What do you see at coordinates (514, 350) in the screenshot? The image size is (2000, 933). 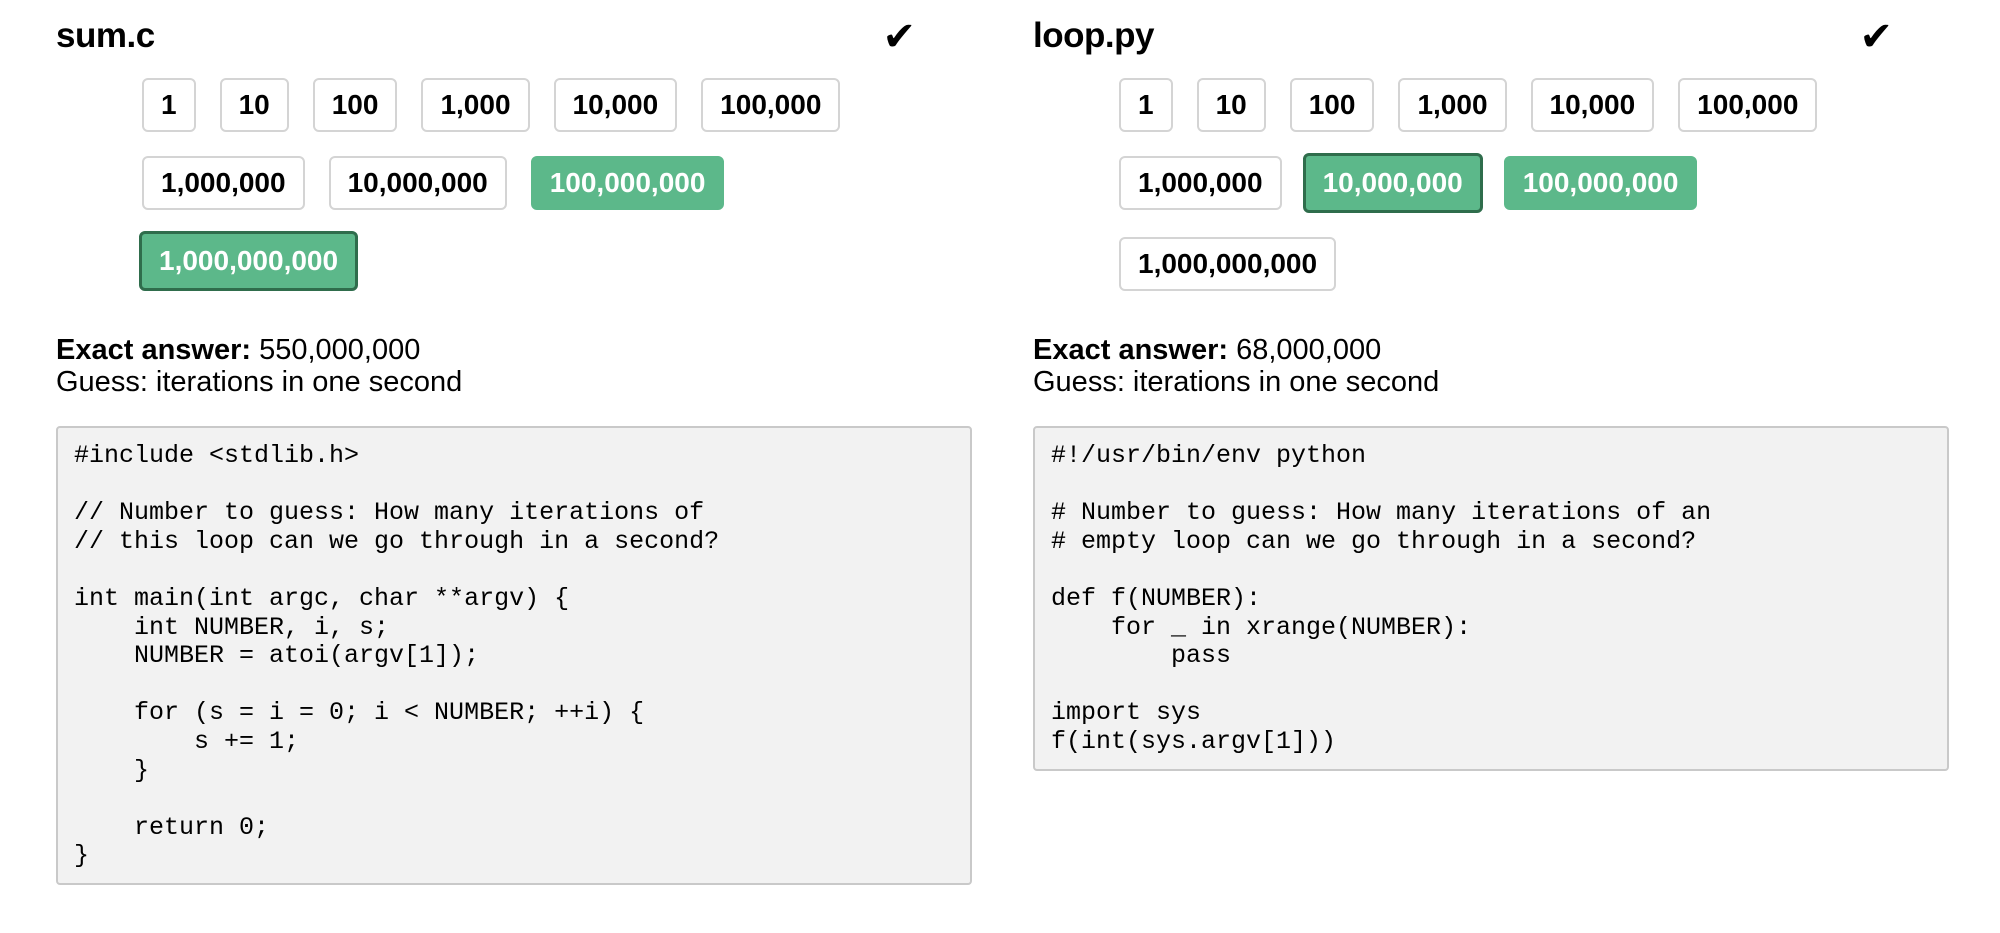 I see `exact-answer: Exact answer: 550,000,000` at bounding box center [514, 350].